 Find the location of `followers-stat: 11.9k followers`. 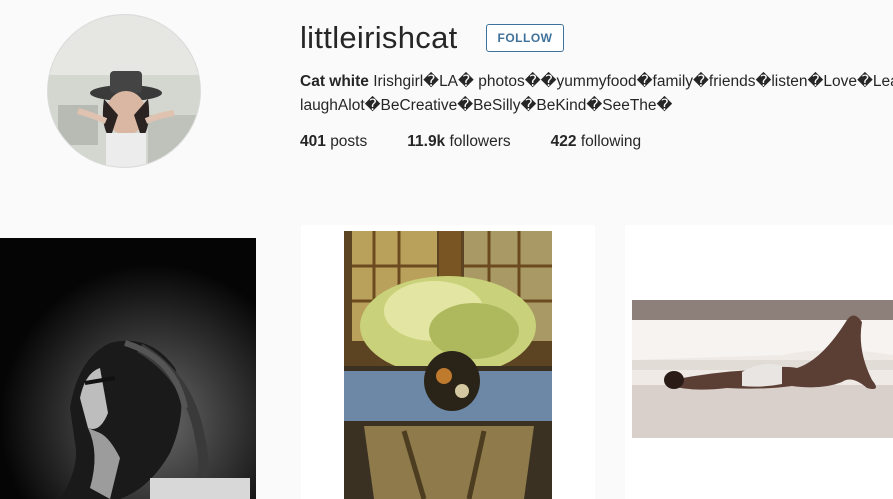

followers-stat: 11.9k followers is located at coordinates (458, 142).